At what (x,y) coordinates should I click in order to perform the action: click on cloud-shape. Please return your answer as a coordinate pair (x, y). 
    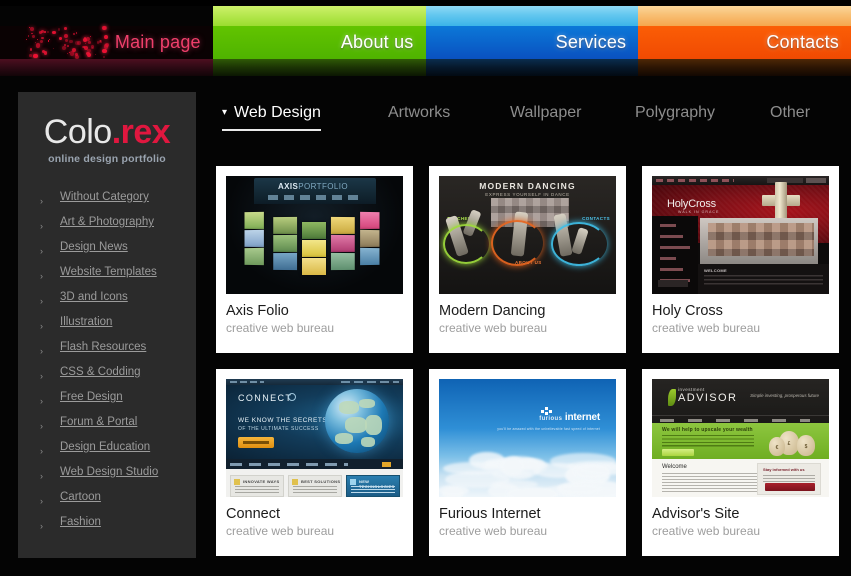
    Looking at the image, I should click on (512, 465).